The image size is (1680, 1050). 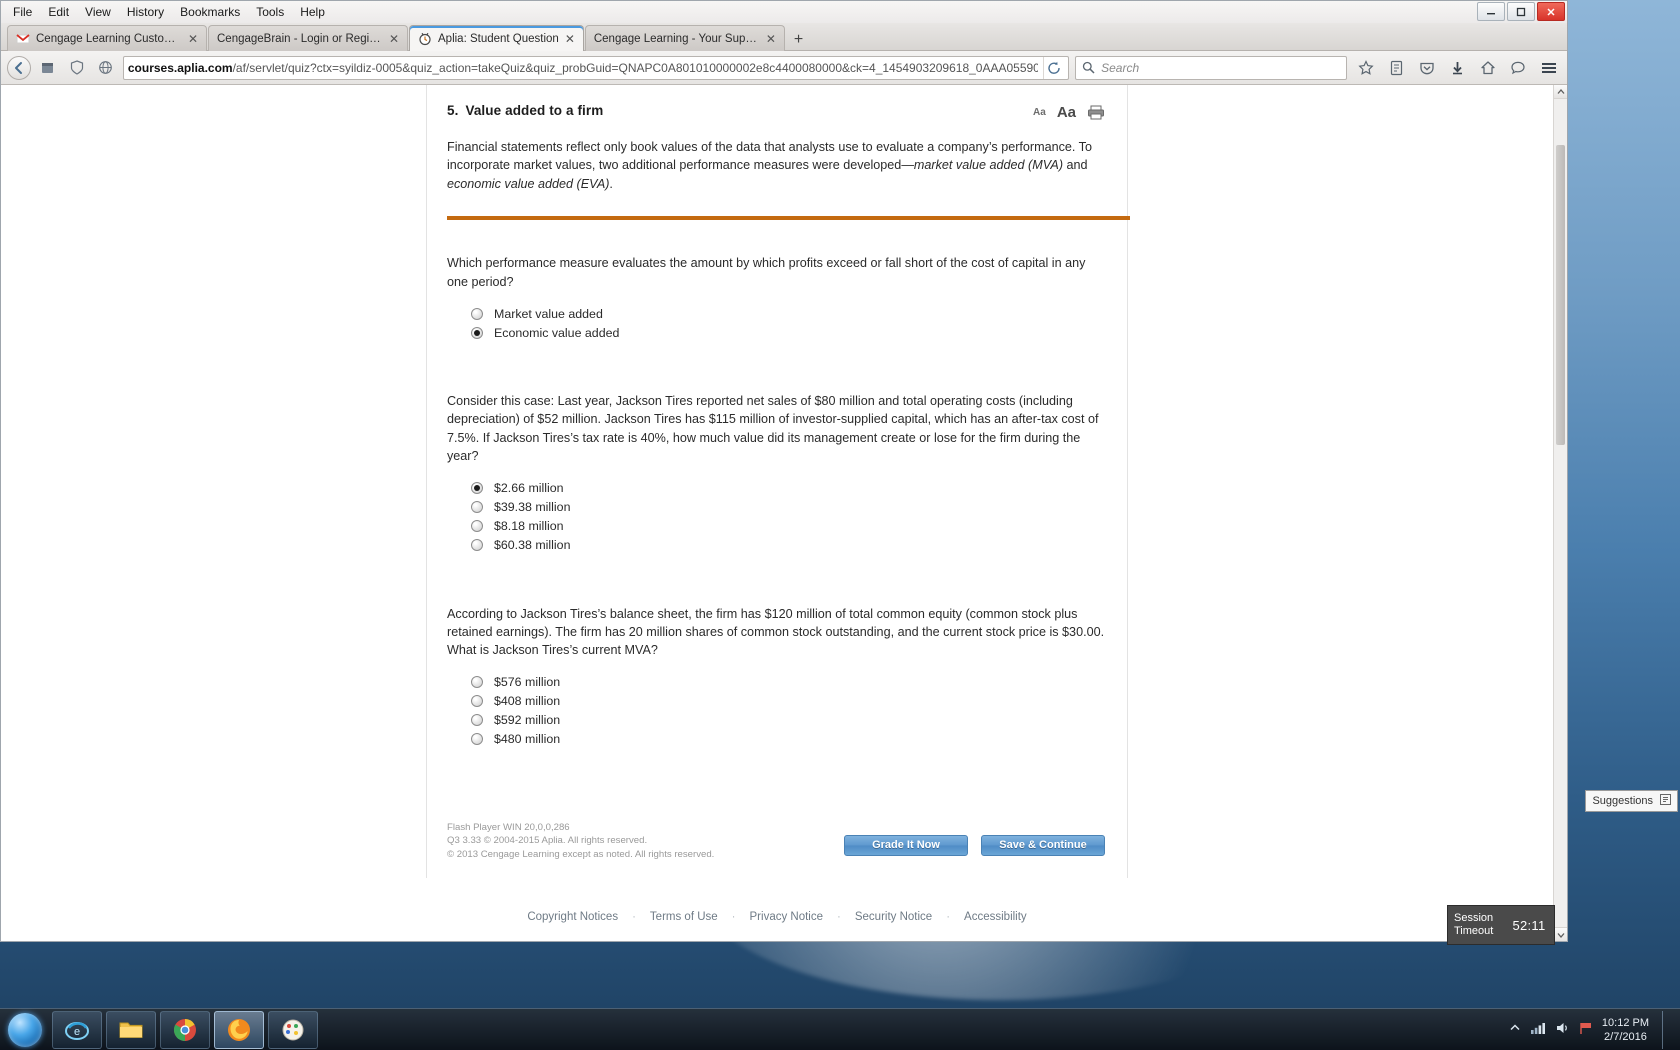 I want to click on tracking-shield-button, so click(x=77, y=68).